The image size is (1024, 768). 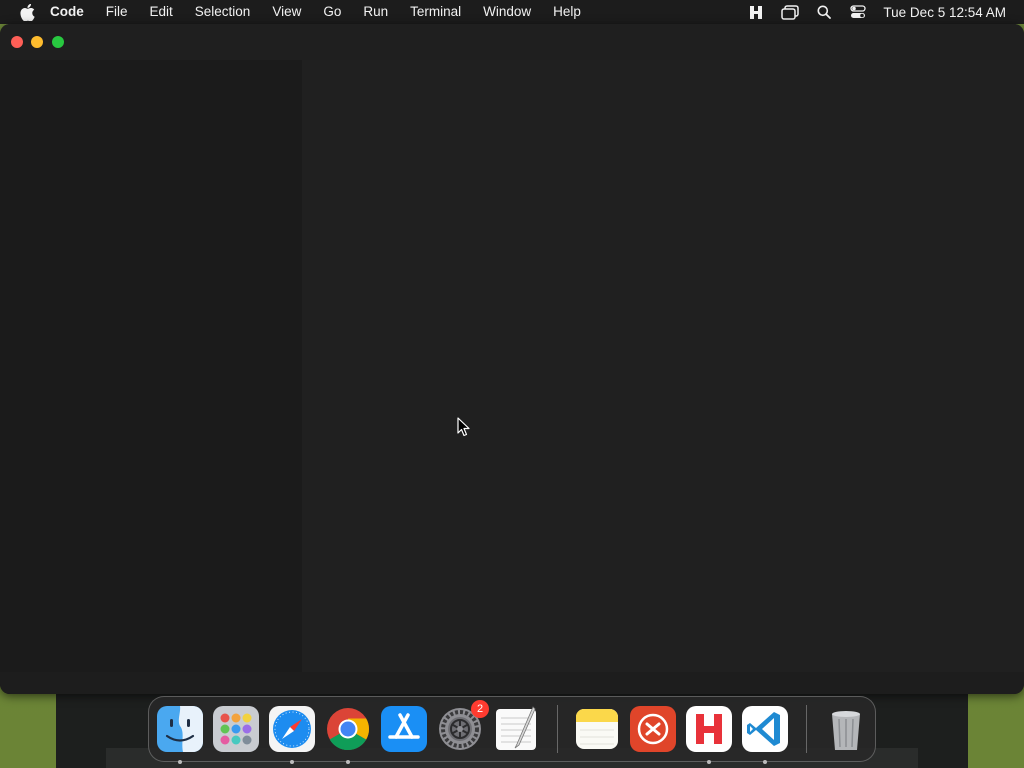 I want to click on dock-textedit, so click(x=516, y=729).